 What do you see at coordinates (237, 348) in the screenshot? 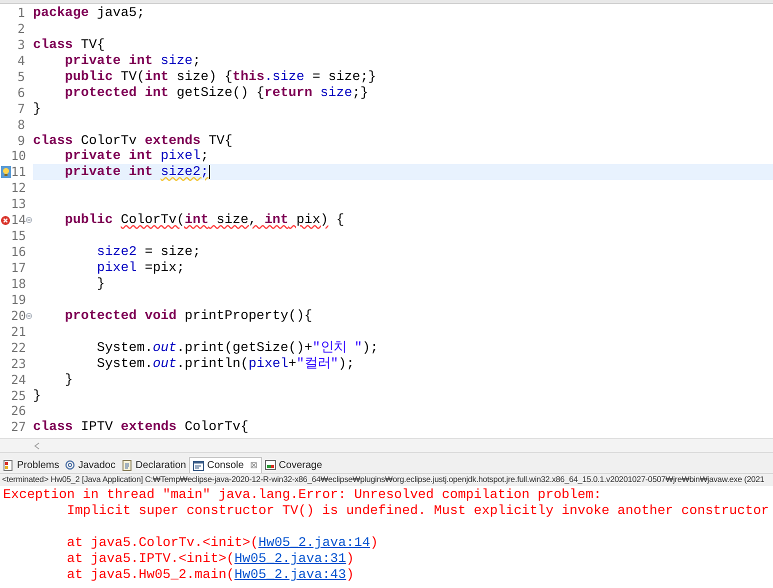
I see `code-line: System.out.print(getSize()+"인치 ");` at bounding box center [237, 348].